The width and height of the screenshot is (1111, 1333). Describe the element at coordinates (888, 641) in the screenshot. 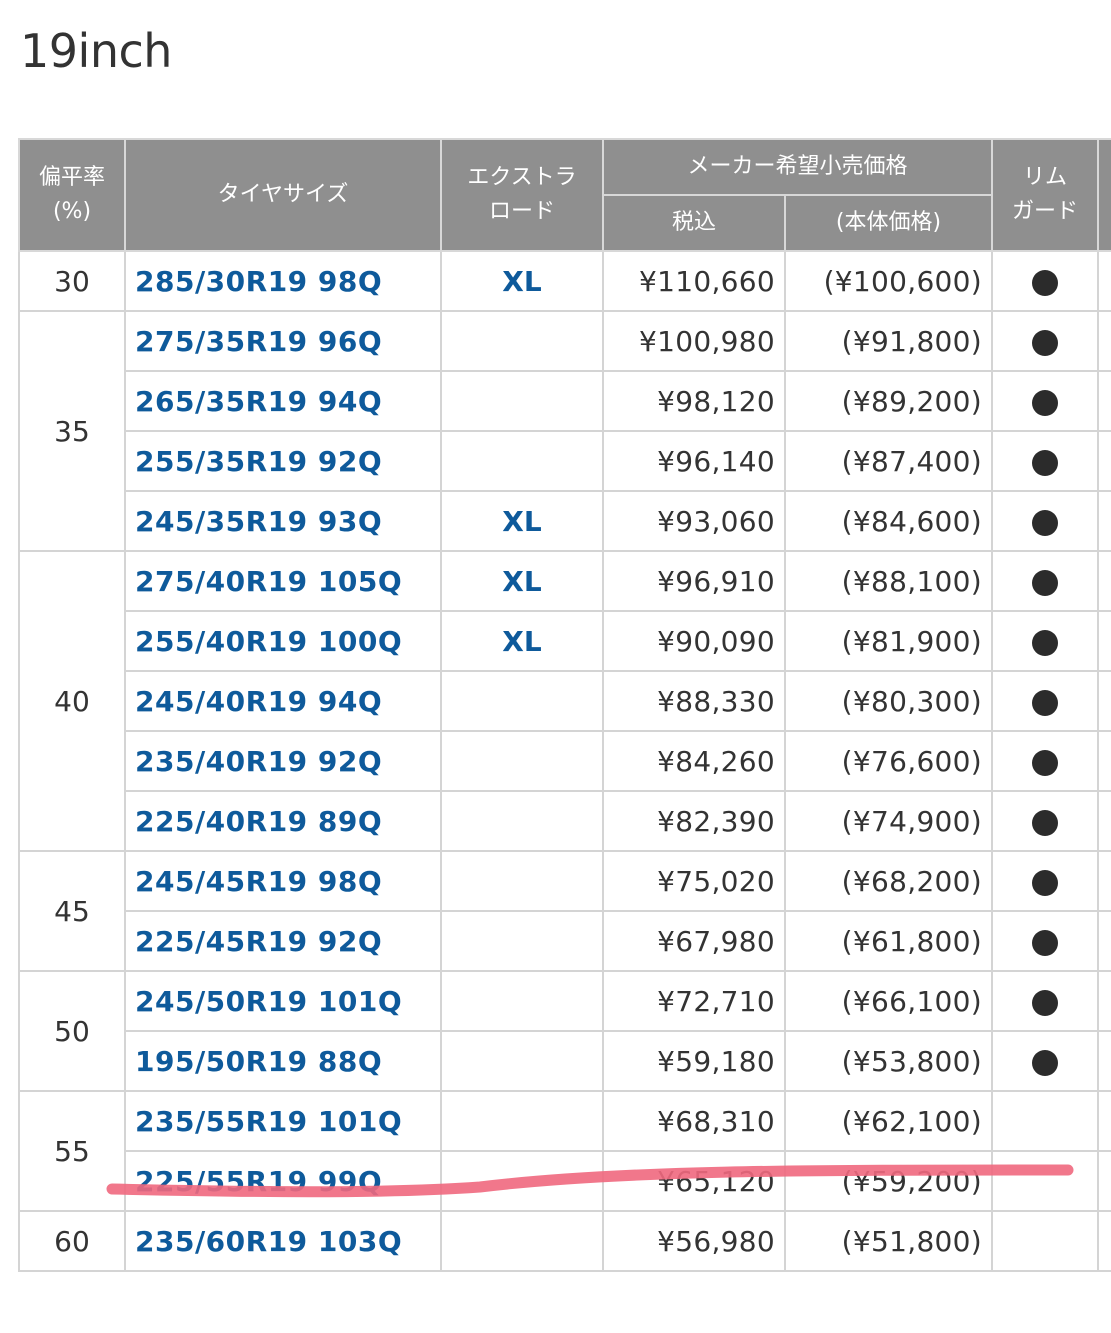

I see `base-price-cell: (¥81,900)` at that location.